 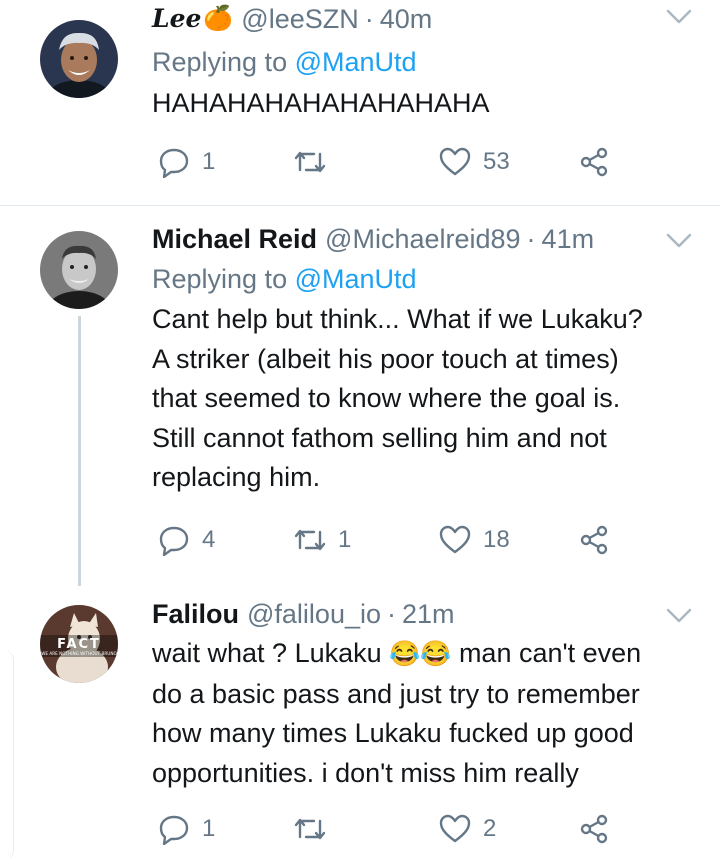 What do you see at coordinates (386, 398) in the screenshot?
I see `tweet-text-line: that seemed to know where the goal is.` at bounding box center [386, 398].